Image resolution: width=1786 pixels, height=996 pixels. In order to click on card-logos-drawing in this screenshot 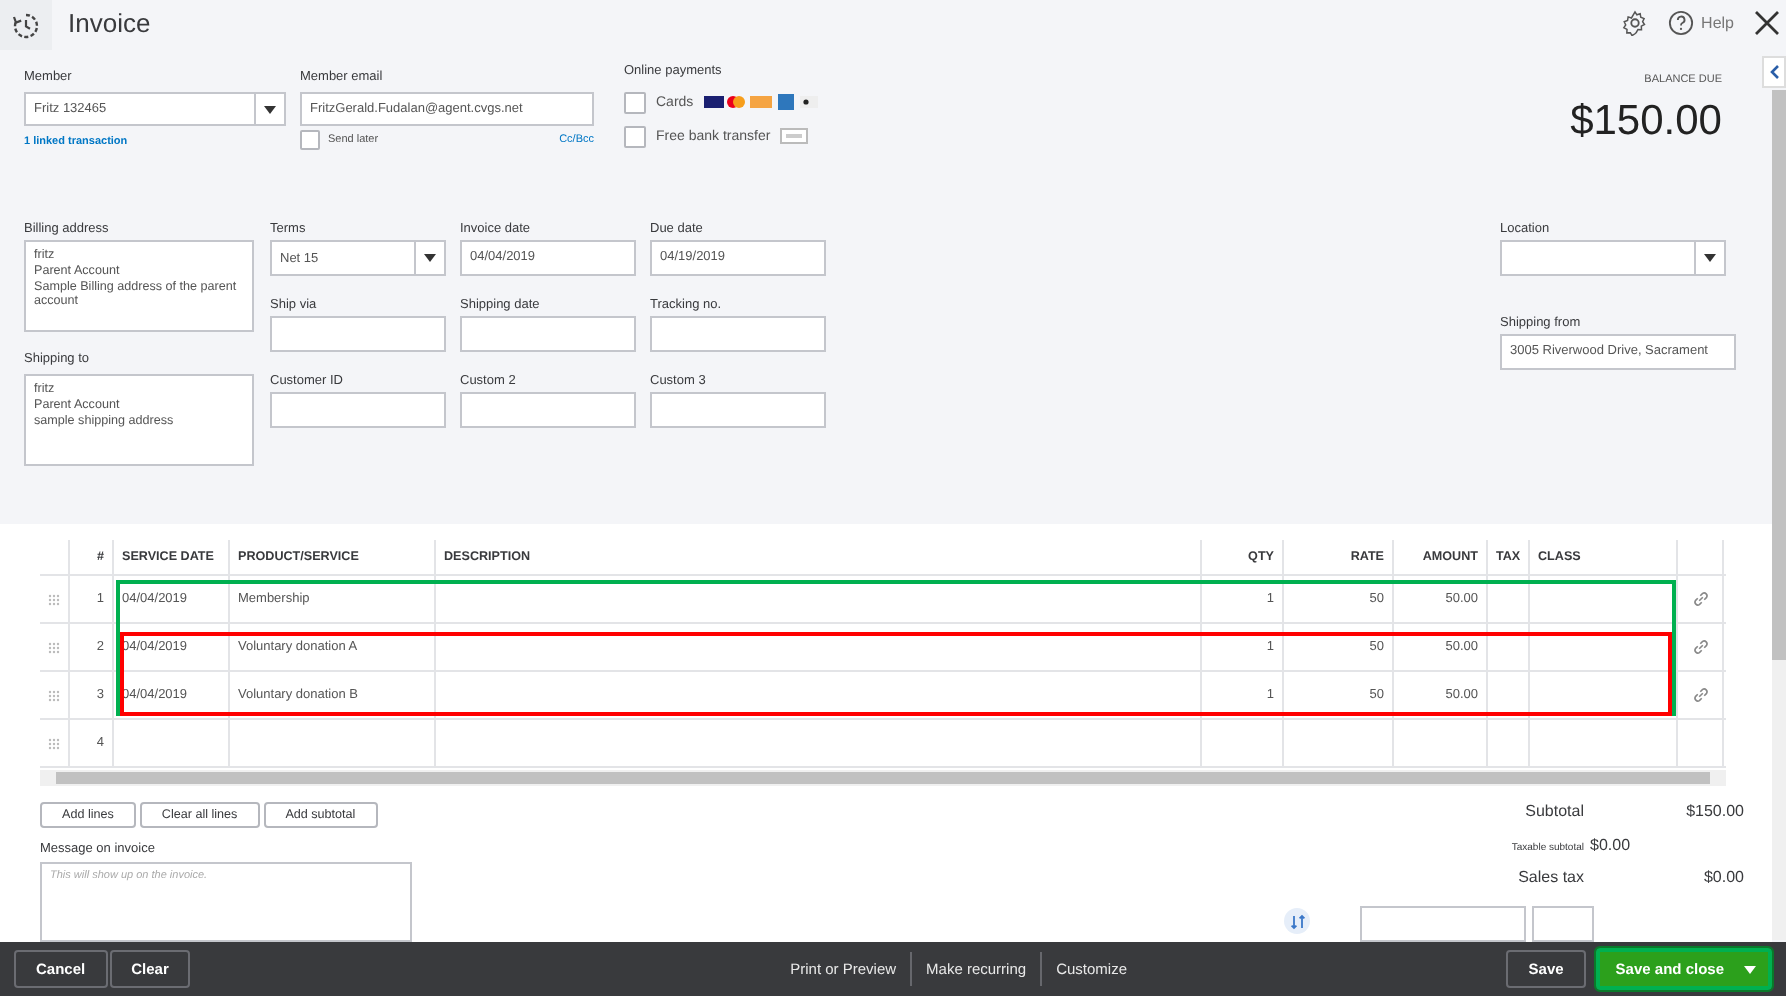, I will do `click(760, 102)`.